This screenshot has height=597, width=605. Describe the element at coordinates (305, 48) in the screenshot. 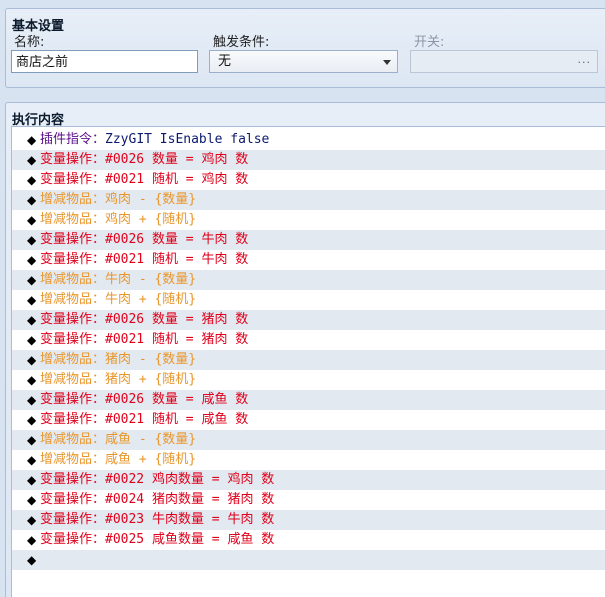

I see `basic-settings-panel: 基本设置` at that location.